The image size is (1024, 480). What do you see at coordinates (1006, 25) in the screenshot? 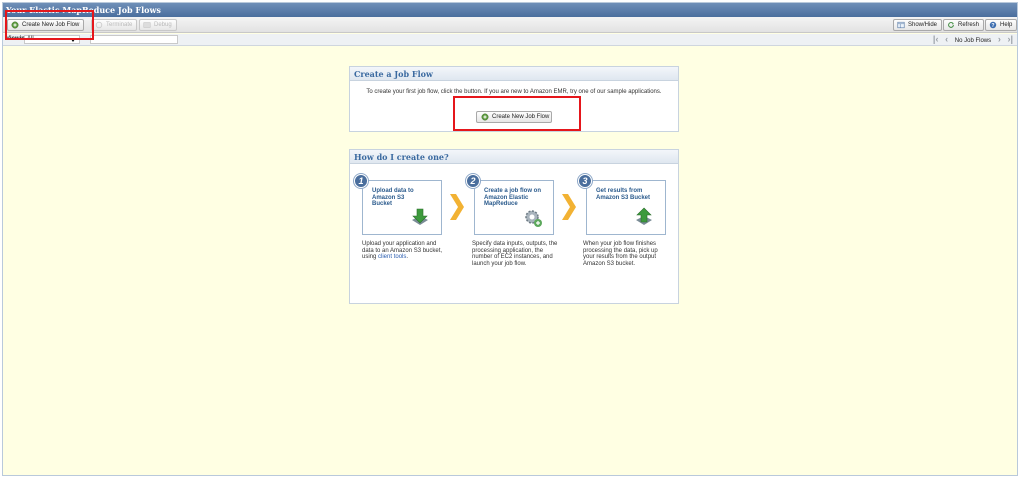
I see `help-label: Help` at bounding box center [1006, 25].